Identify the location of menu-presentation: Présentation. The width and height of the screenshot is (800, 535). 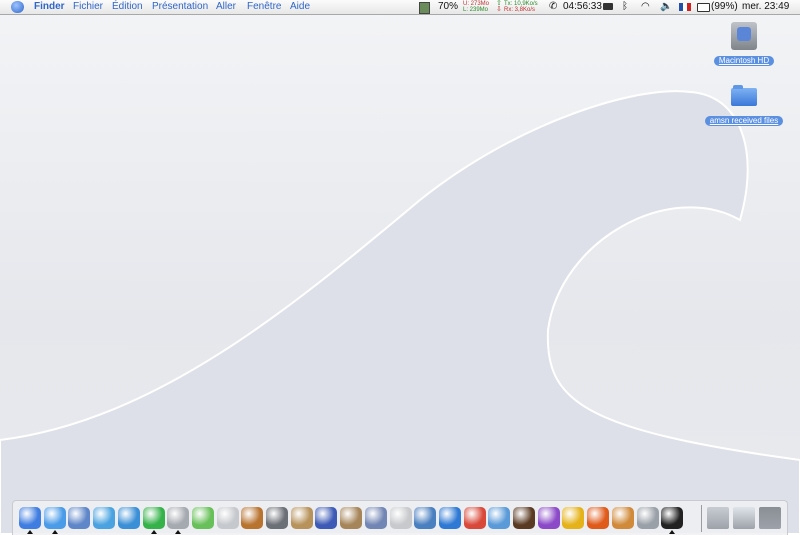
(180, 7).